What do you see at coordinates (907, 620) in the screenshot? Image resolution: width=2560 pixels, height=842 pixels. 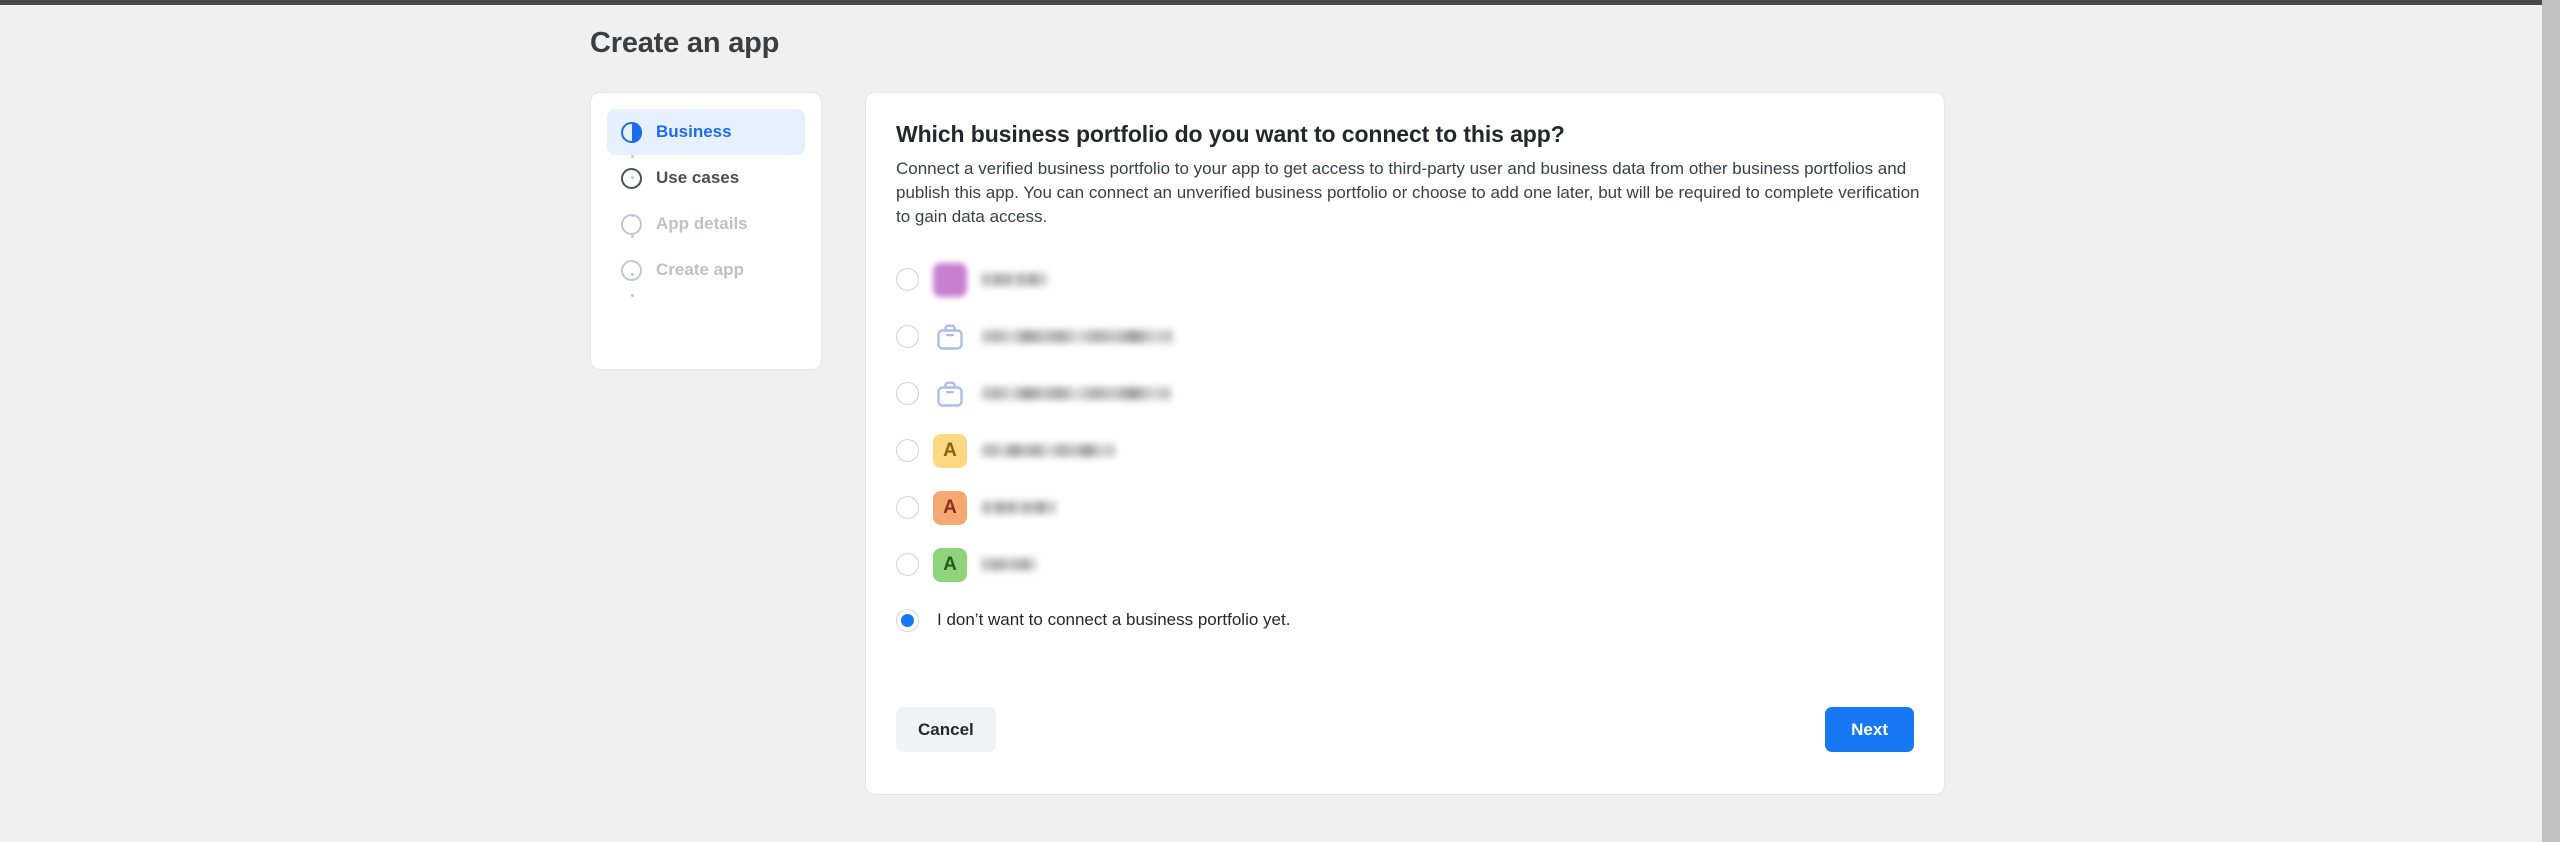 I see `radio-no-connect` at bounding box center [907, 620].